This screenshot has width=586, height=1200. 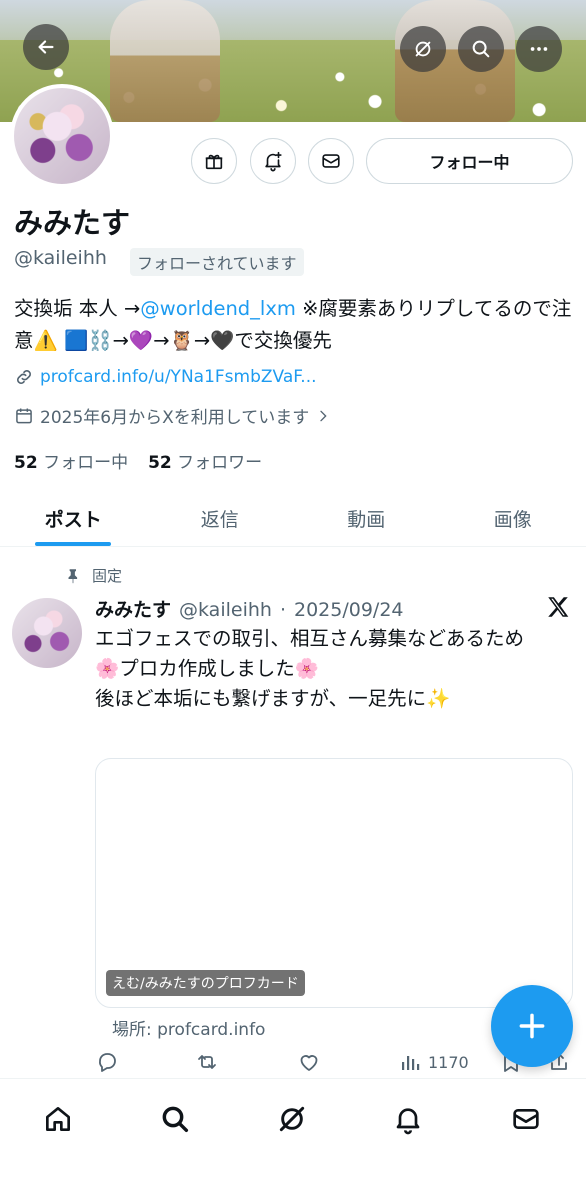 I want to click on following-count-link: 52 フォロー中, so click(x=71, y=460).